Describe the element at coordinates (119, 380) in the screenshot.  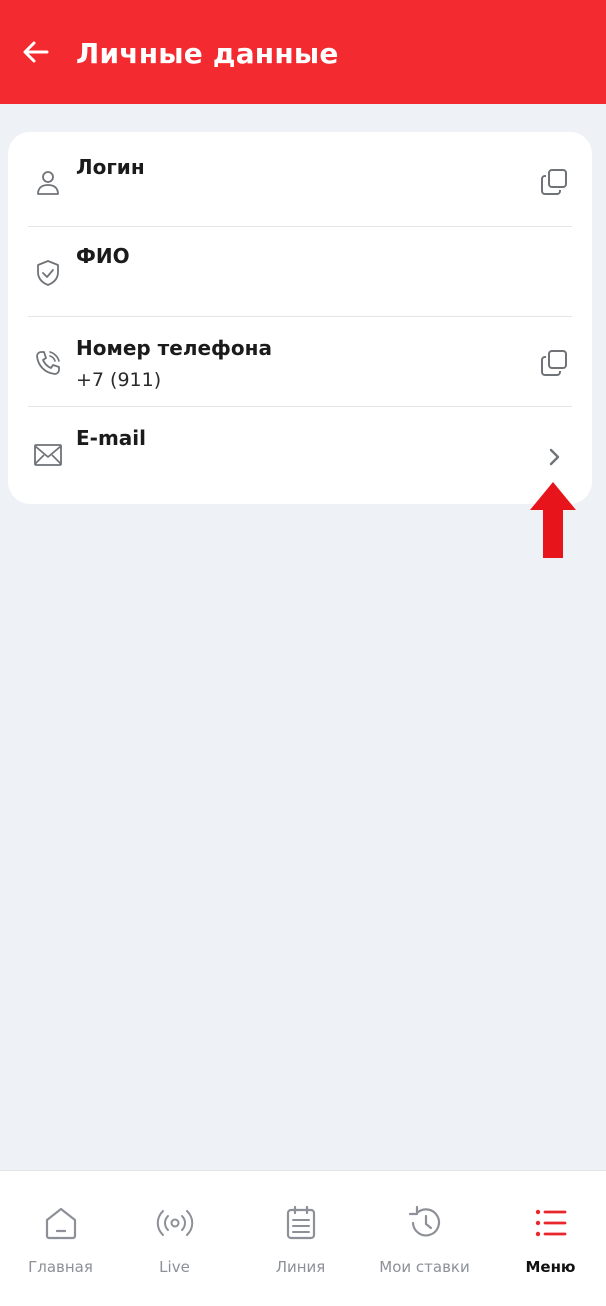
I see `phone-value: +7 (911)` at that location.